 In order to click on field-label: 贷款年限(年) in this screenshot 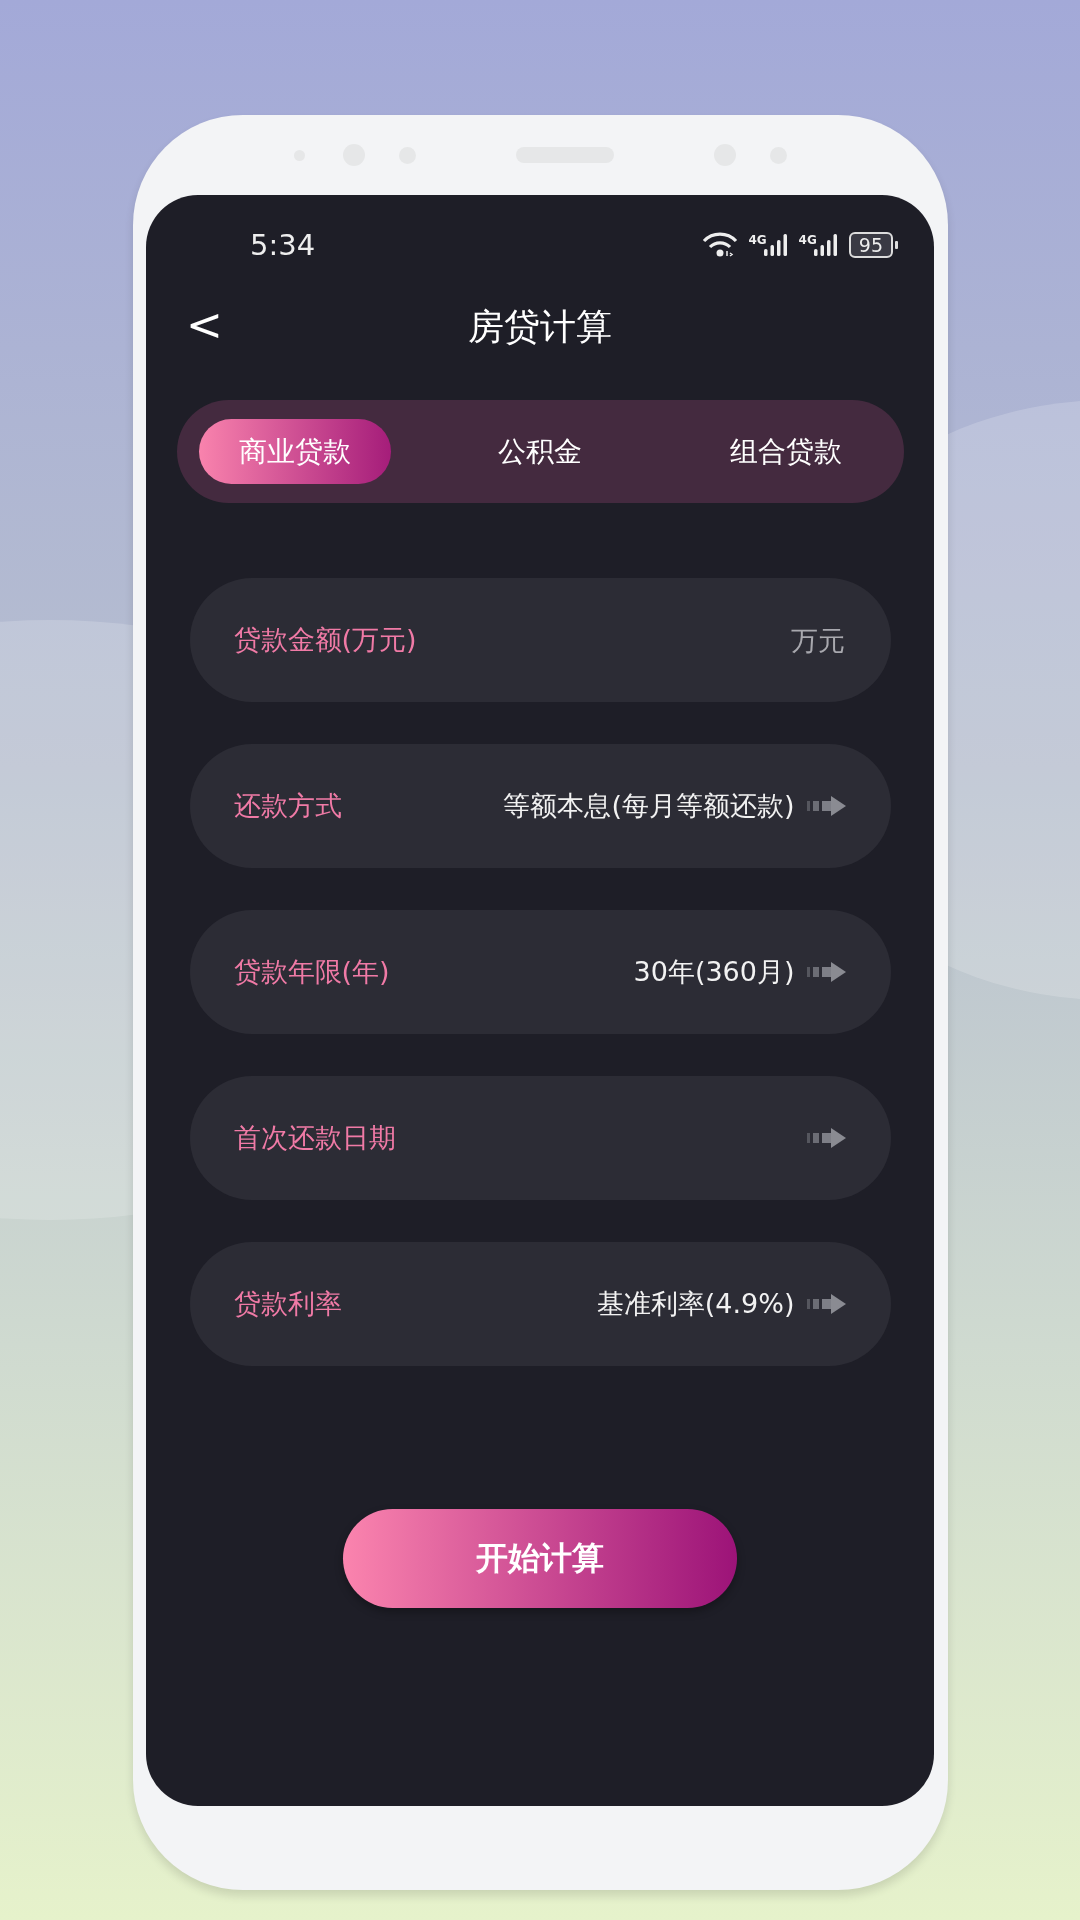, I will do `click(311, 972)`.